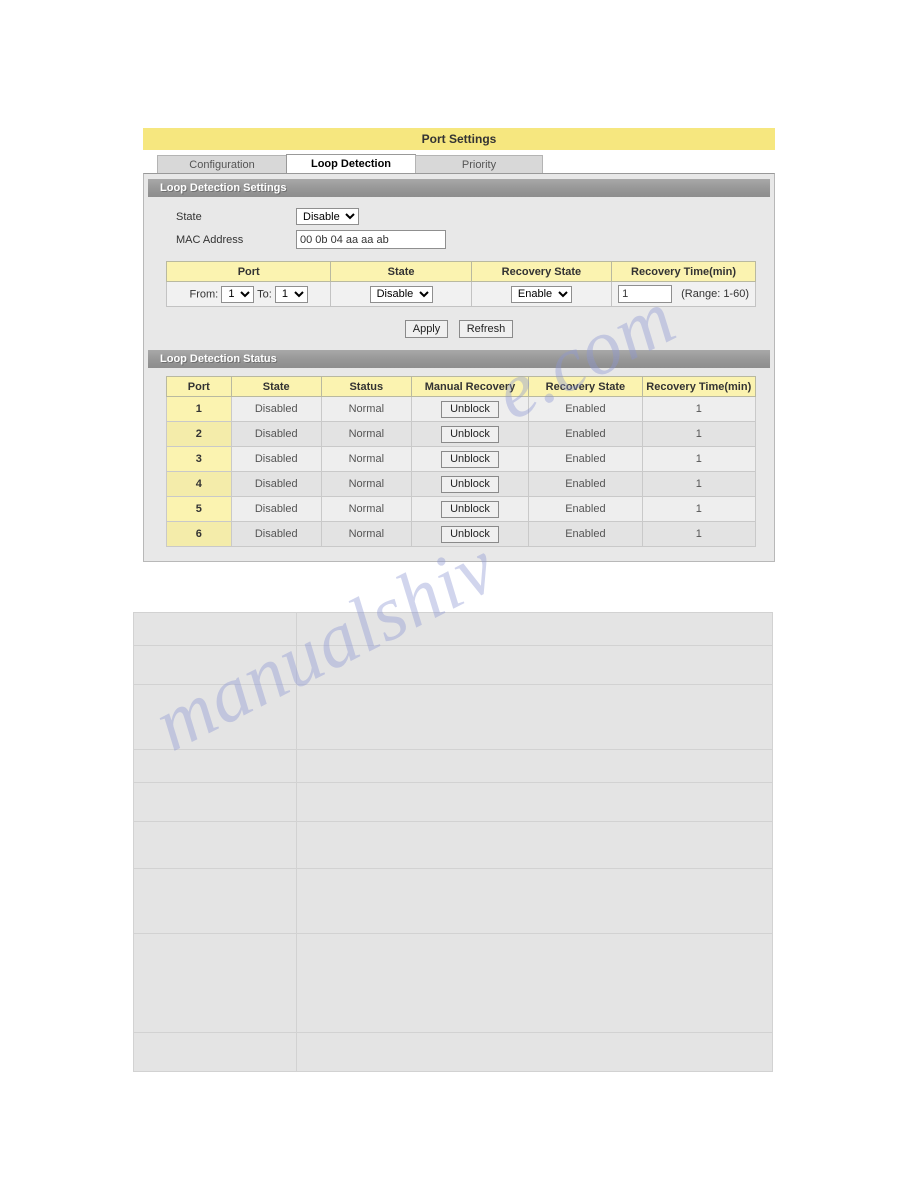 The width and height of the screenshot is (918, 1188). What do you see at coordinates (264, 294) in the screenshot?
I see `to-label: To:` at bounding box center [264, 294].